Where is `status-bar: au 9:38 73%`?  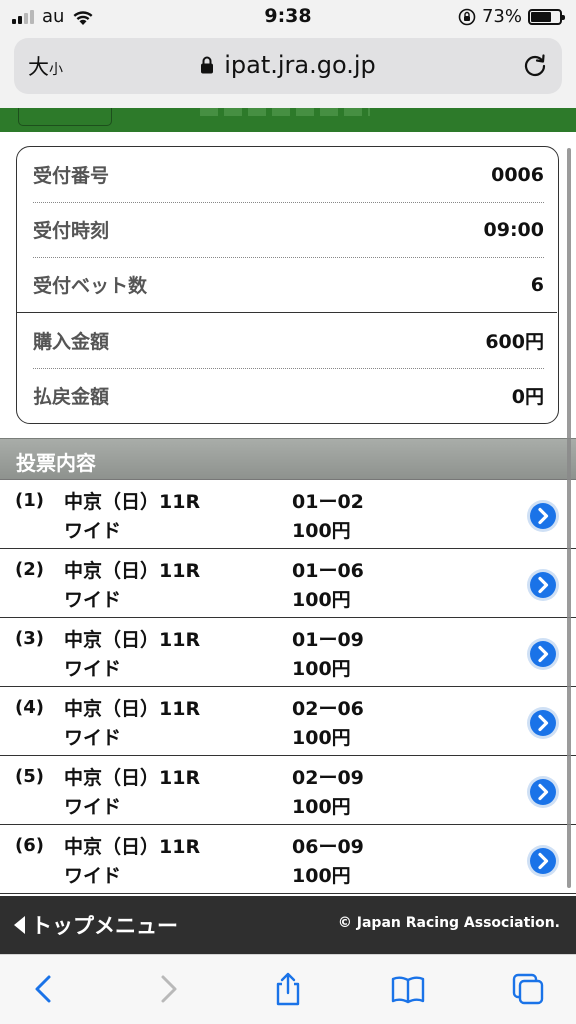 status-bar: au 9:38 73% is located at coordinates (288, 18).